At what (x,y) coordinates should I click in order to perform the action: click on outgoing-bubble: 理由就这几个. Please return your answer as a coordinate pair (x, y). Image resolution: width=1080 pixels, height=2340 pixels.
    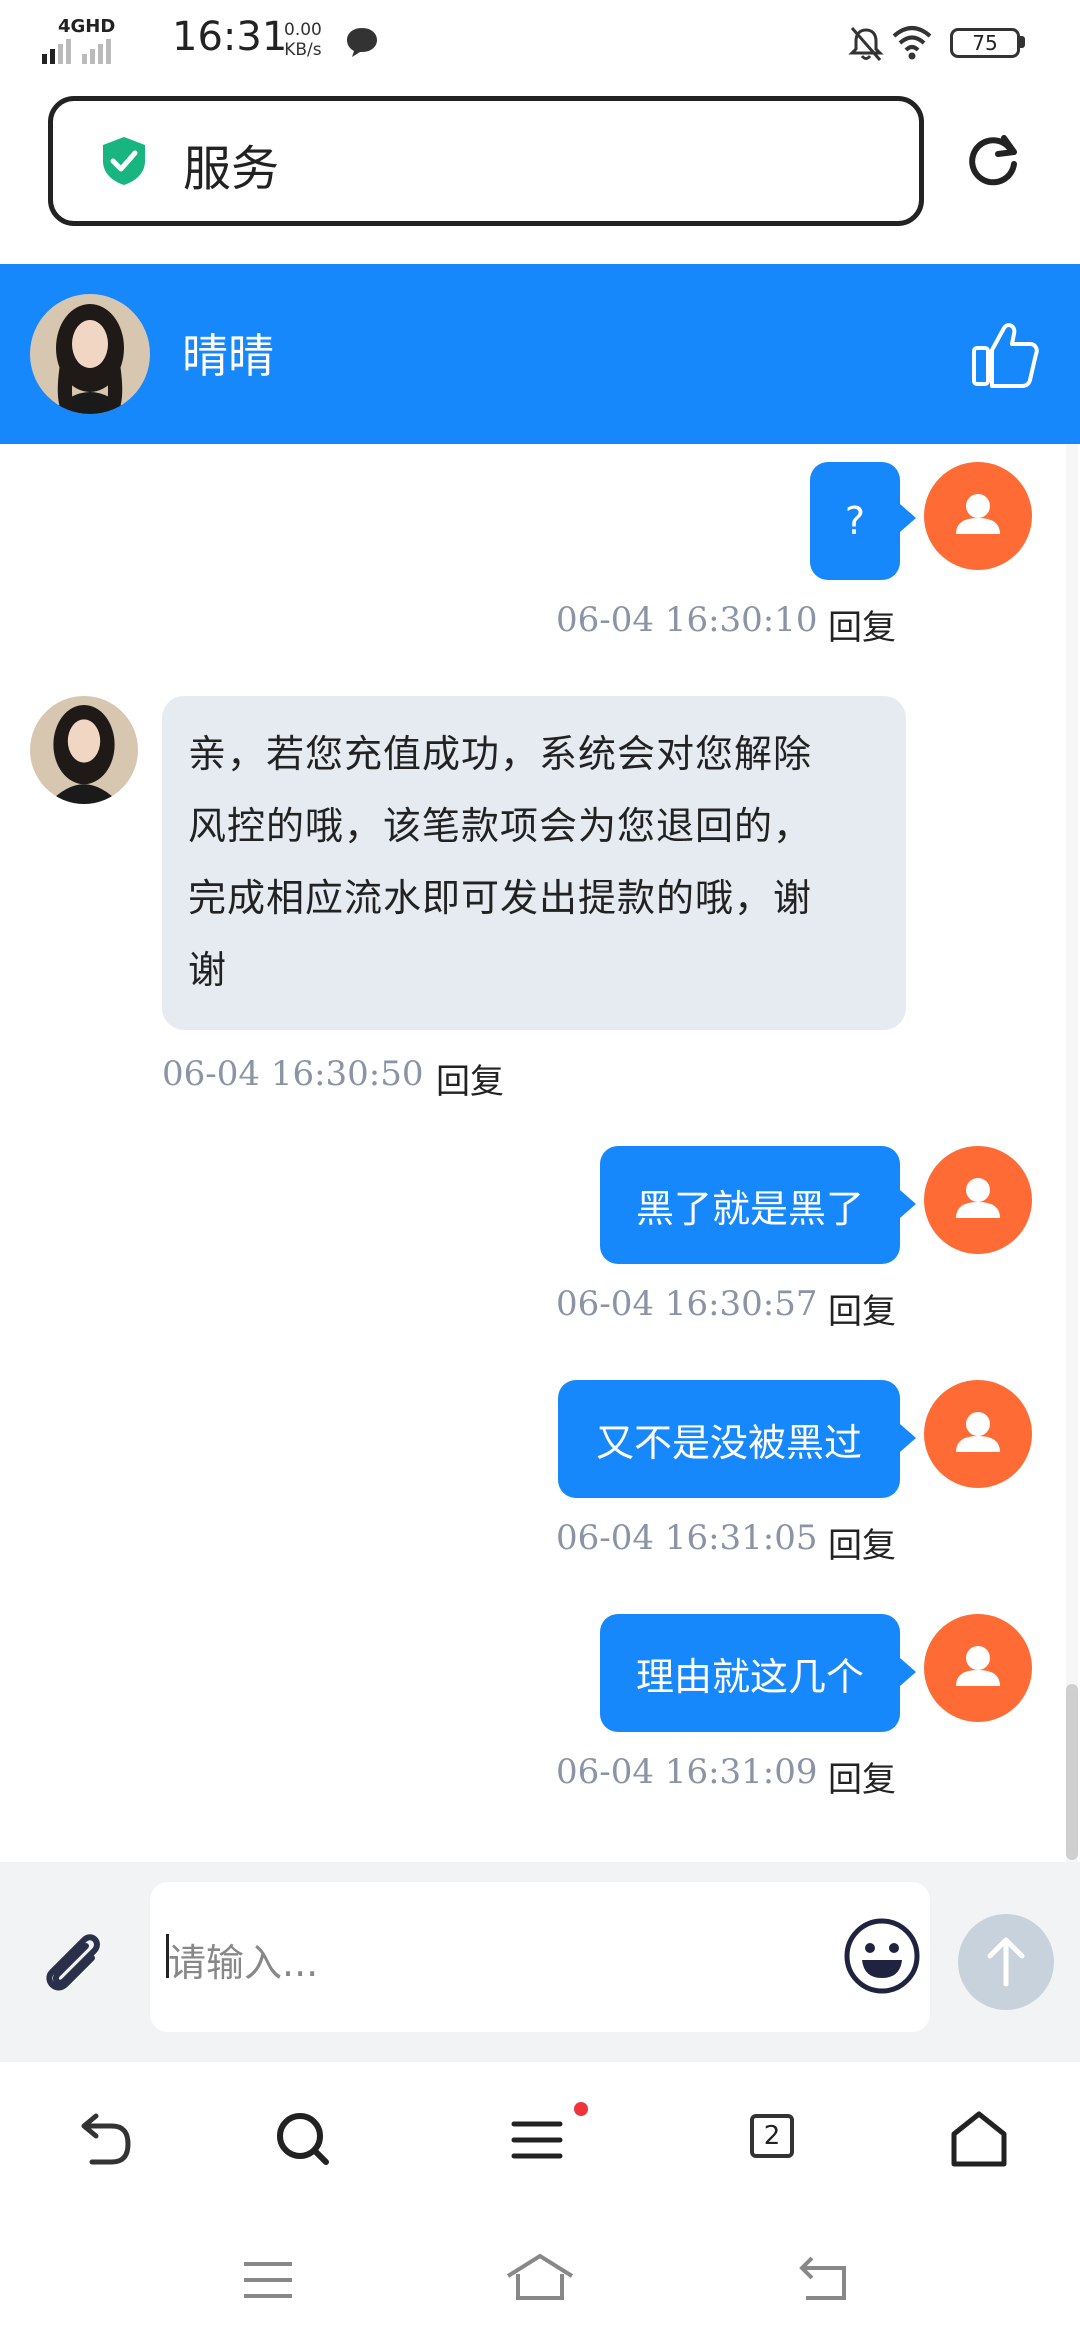
    Looking at the image, I should click on (750, 1673).